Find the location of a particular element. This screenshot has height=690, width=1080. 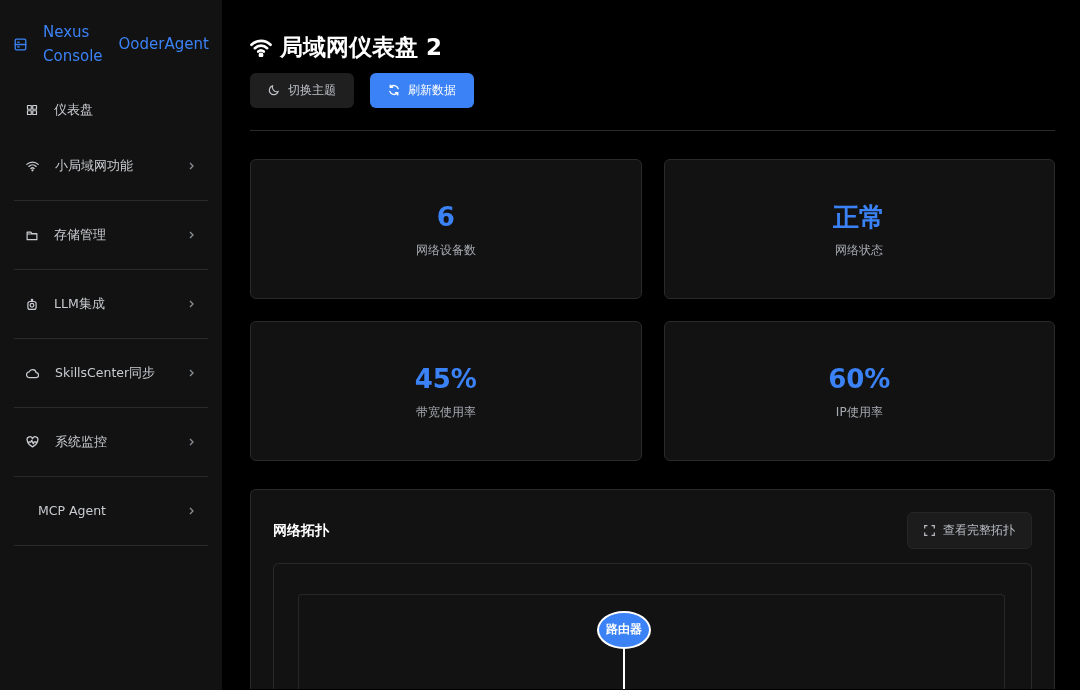

brand-subtitle: OoderAgent is located at coordinates (163, 44).